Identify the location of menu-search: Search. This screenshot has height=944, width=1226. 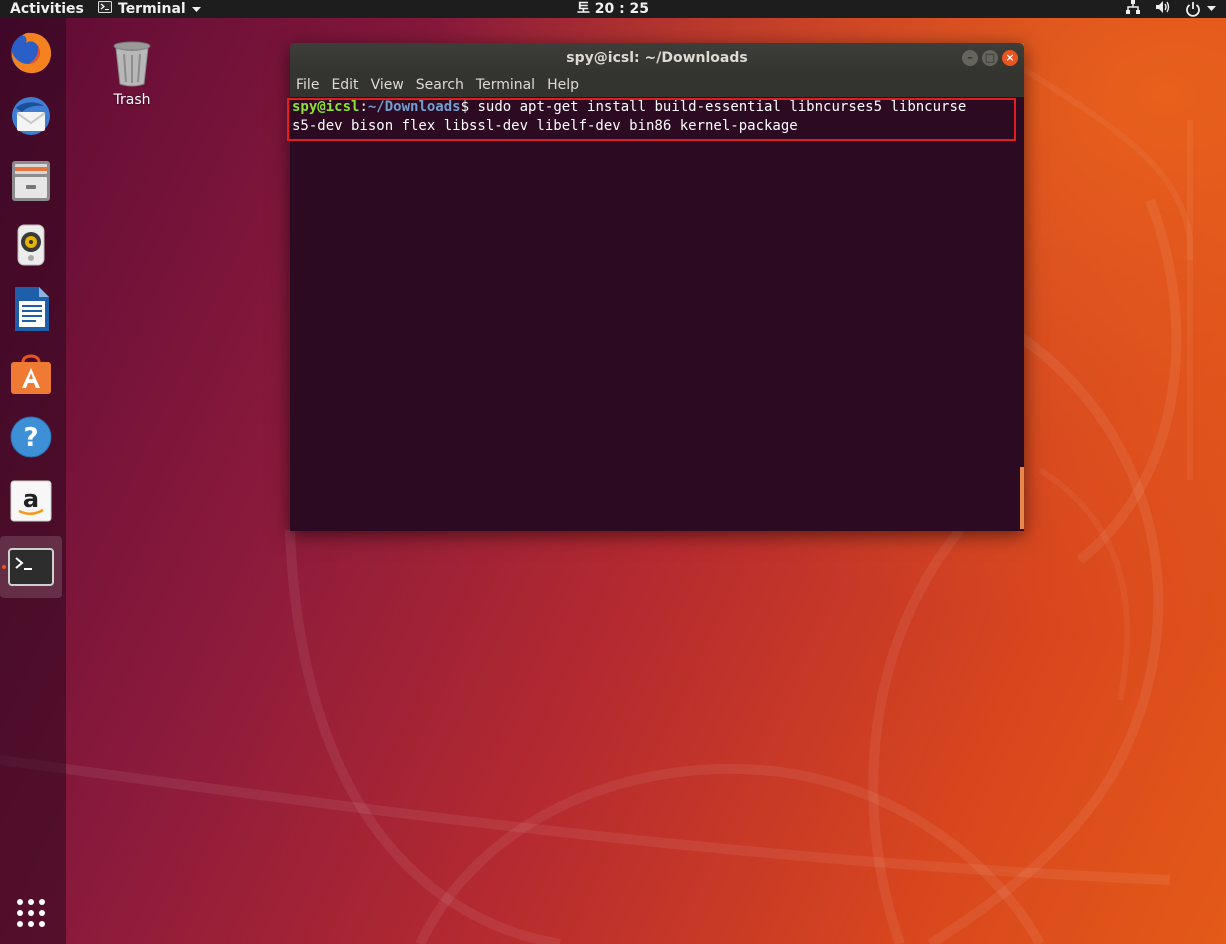
(440, 85).